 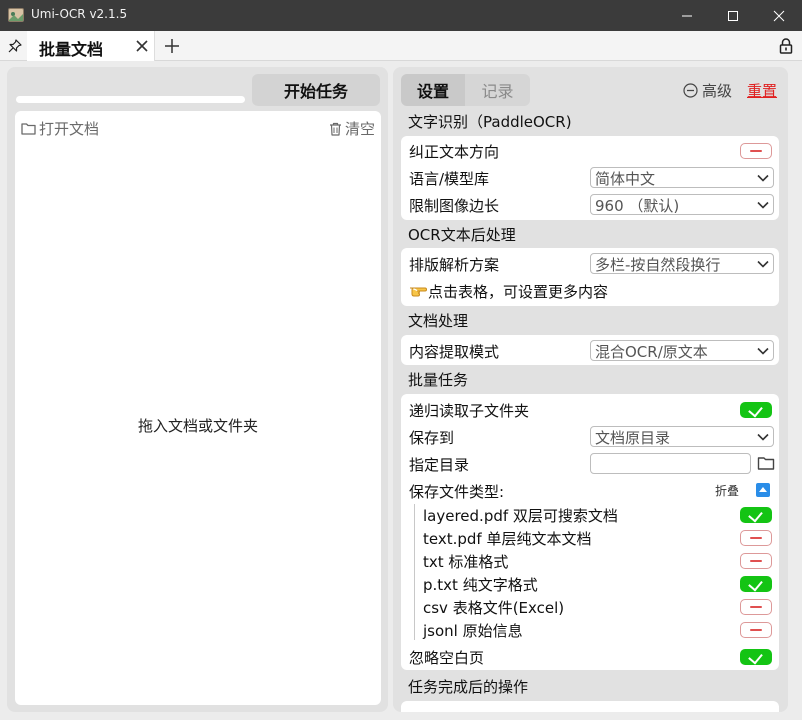 What do you see at coordinates (520, 516) in the screenshot?
I see `file-type-label: layered.pdf 双层可搜索文档` at bounding box center [520, 516].